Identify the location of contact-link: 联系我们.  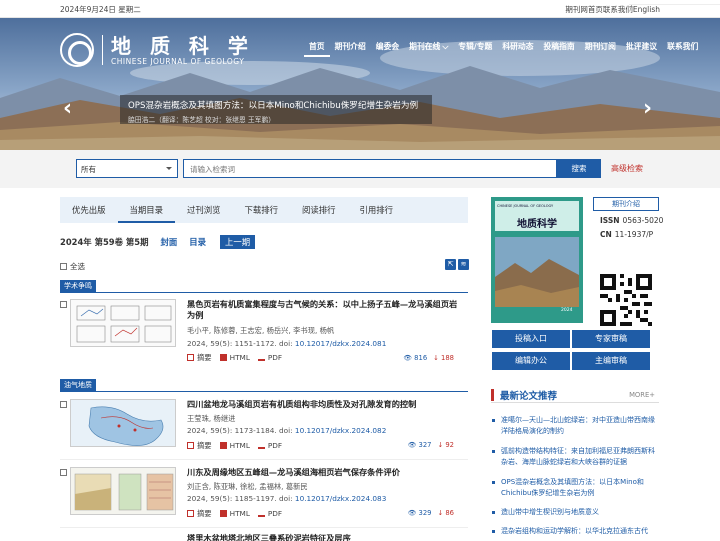
(618, 9).